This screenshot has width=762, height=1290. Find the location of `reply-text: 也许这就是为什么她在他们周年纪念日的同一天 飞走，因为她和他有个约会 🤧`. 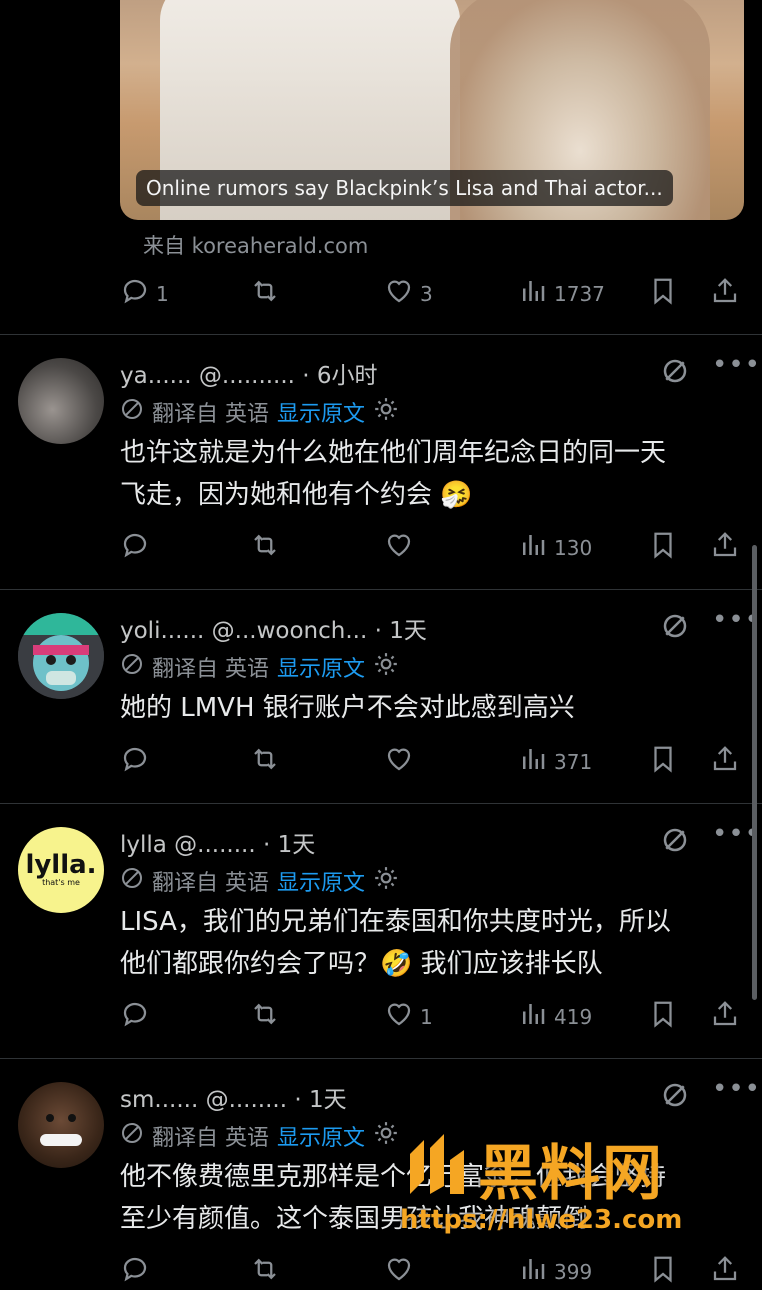

reply-text: 也许这就是为什么她在他们周年纪念日的同一天 飞走，因为她和他有个约会 🤧 is located at coordinates (430, 474).